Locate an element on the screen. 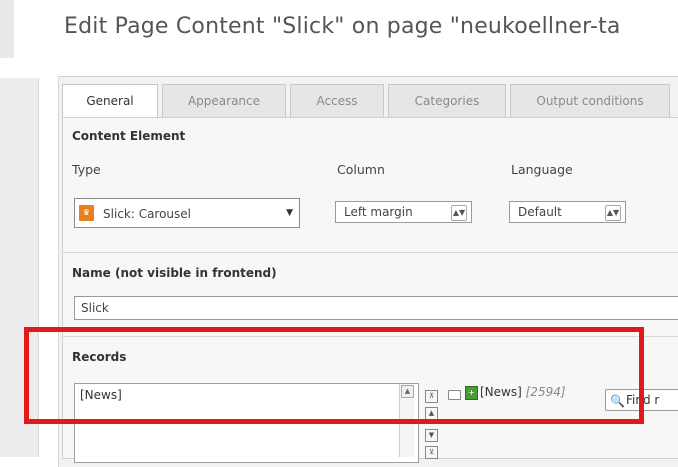 This screenshot has width=678, height=467. chevron-down-icon: ▼ is located at coordinates (289, 213).